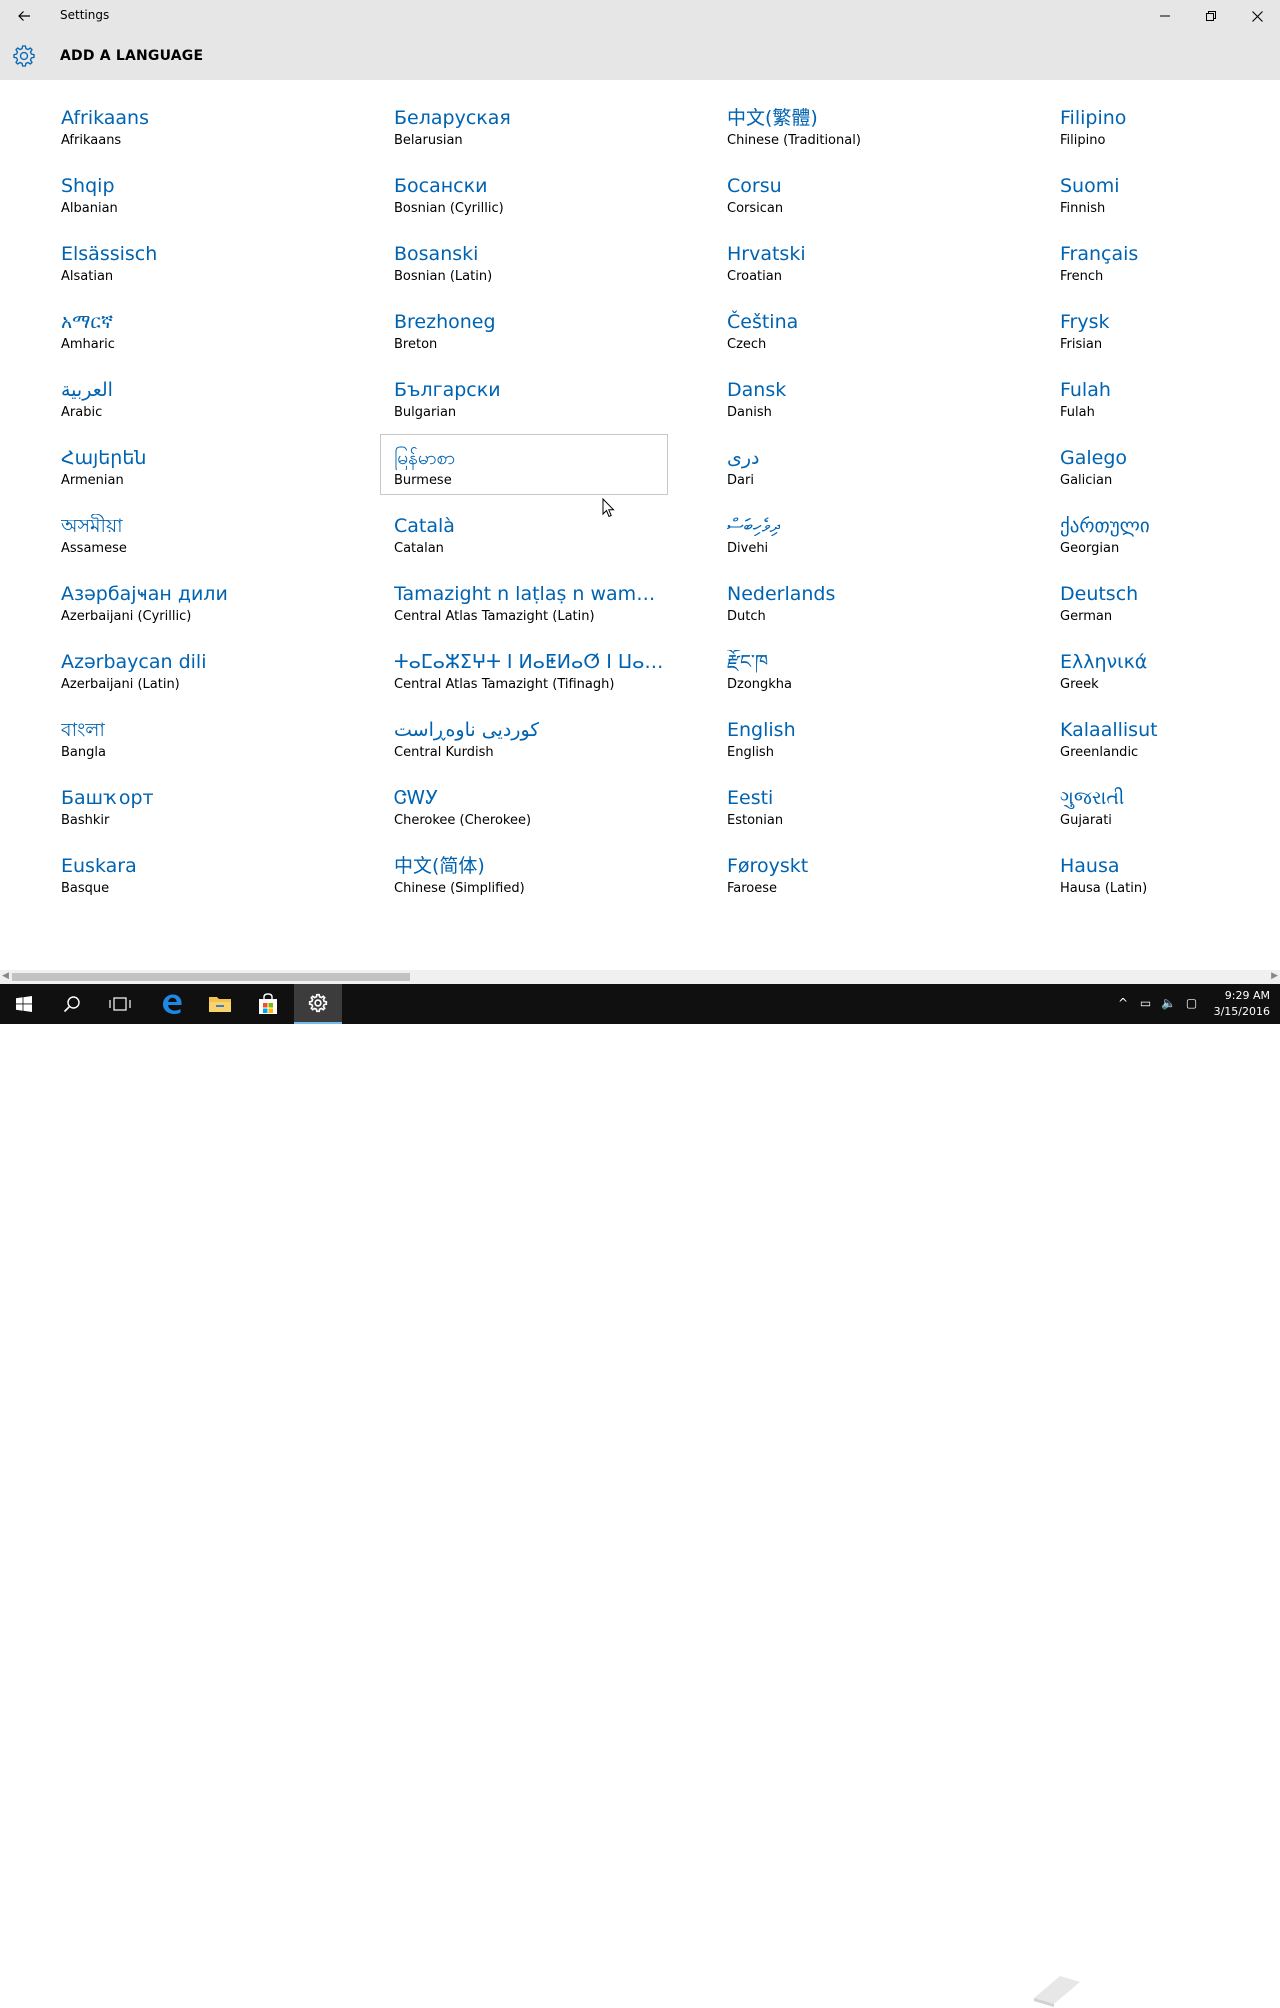  I want to click on horizontal-scrollbar: ◀ ▶, so click(640, 977).